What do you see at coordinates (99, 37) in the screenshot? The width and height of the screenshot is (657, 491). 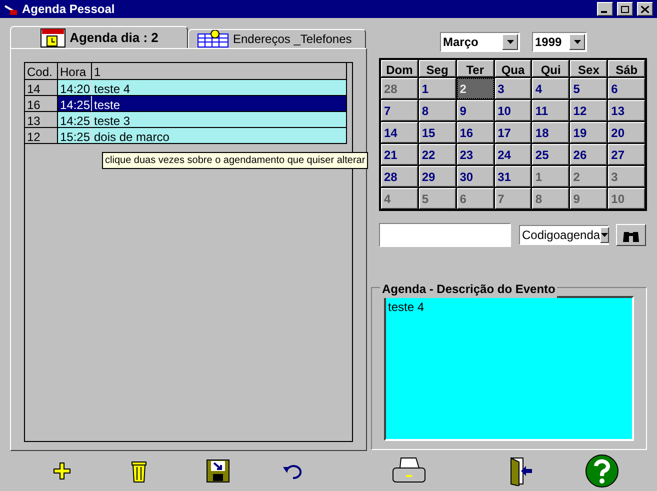 I see `tab: Agenda dia : 2` at bounding box center [99, 37].